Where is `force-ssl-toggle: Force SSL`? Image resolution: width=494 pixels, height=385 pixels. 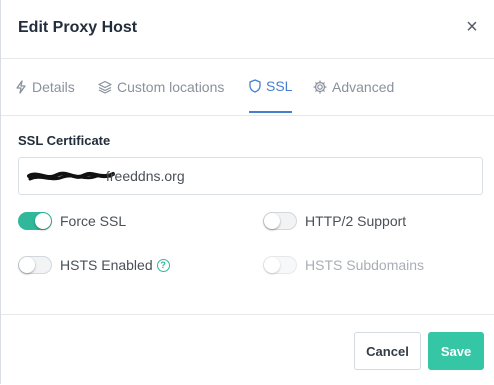 force-ssl-toggle: Force SSL is located at coordinates (72, 221).